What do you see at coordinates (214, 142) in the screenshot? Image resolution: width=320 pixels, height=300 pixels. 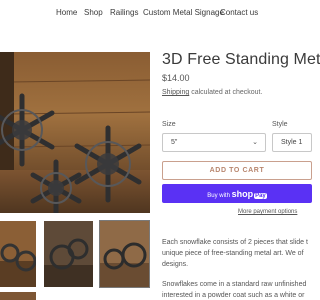 I see `size-select: 5" ⌄` at bounding box center [214, 142].